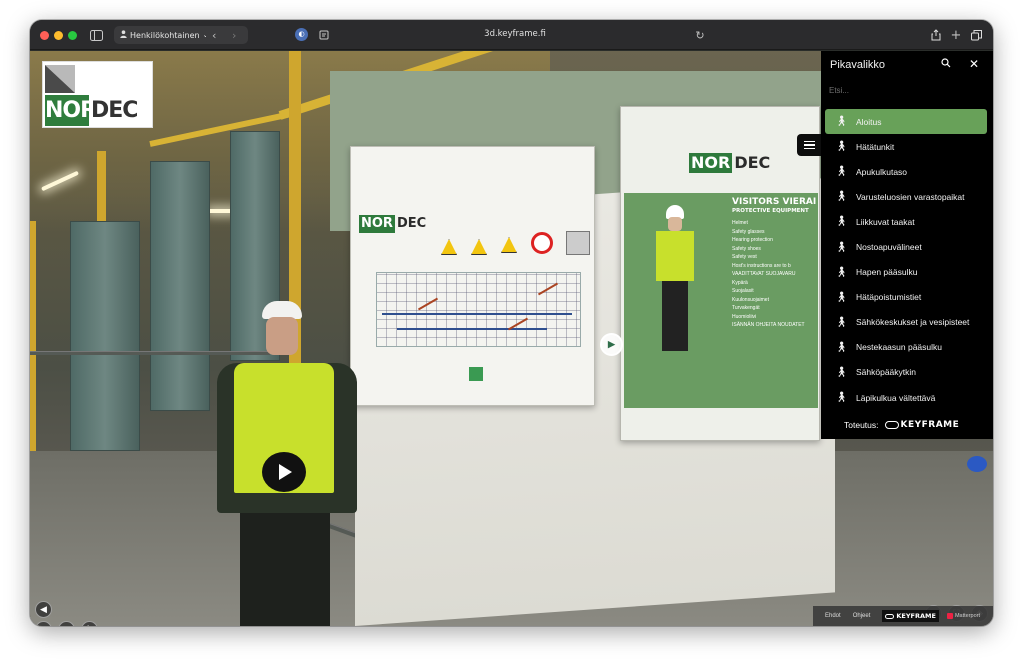  I want to click on menu-item-lapikulkua-valtettava: 🚶︎ Läpikulkua vältettävä, so click(906, 397).